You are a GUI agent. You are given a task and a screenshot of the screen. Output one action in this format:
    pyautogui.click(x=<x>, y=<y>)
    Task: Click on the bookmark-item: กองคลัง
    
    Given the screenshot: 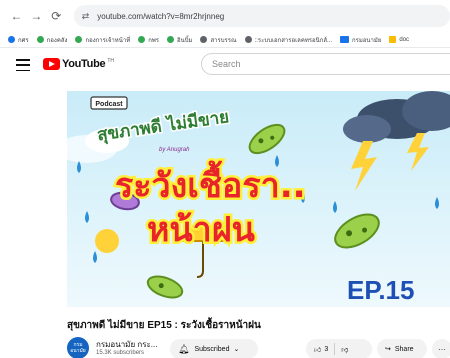 What is the action you would take?
    pyautogui.click(x=51, y=40)
    